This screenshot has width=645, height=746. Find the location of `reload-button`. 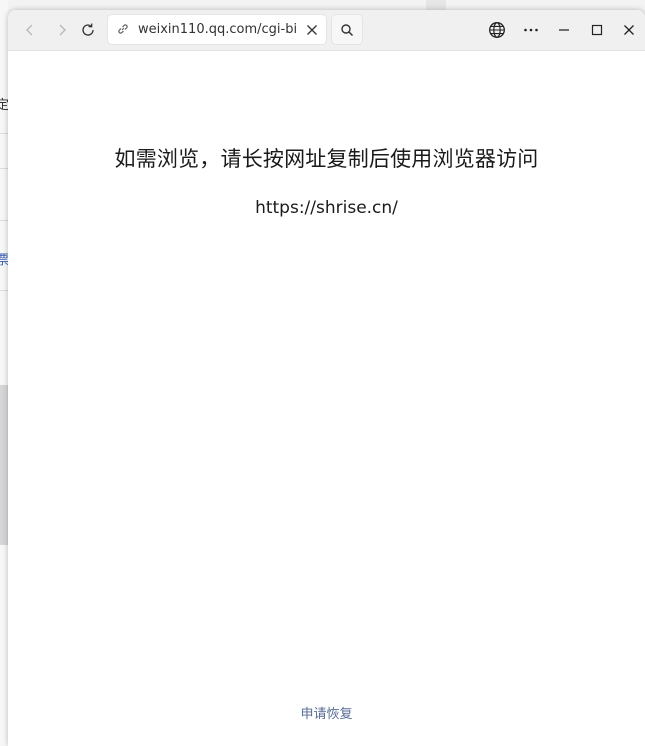

reload-button is located at coordinates (88, 30).